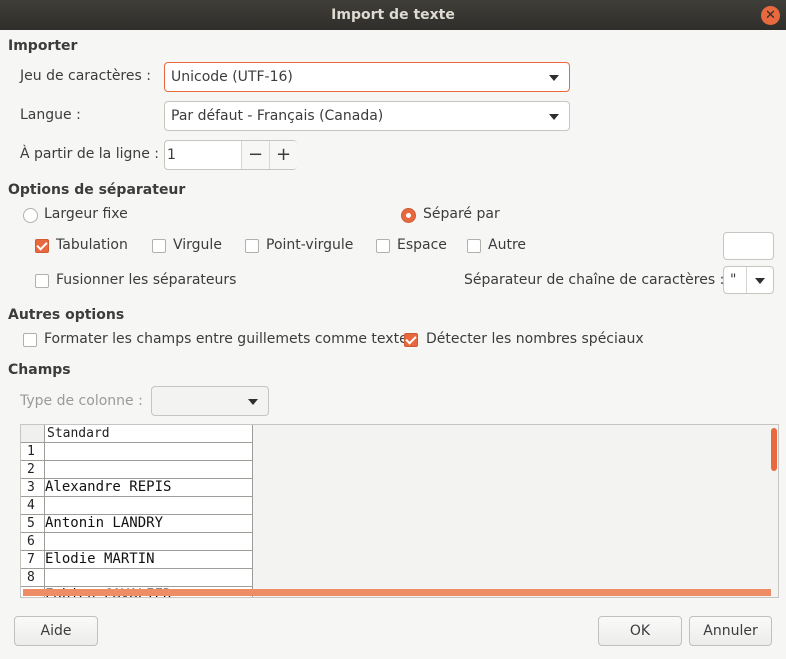  I want to click on semicolon-checkbox, so click(252, 246).